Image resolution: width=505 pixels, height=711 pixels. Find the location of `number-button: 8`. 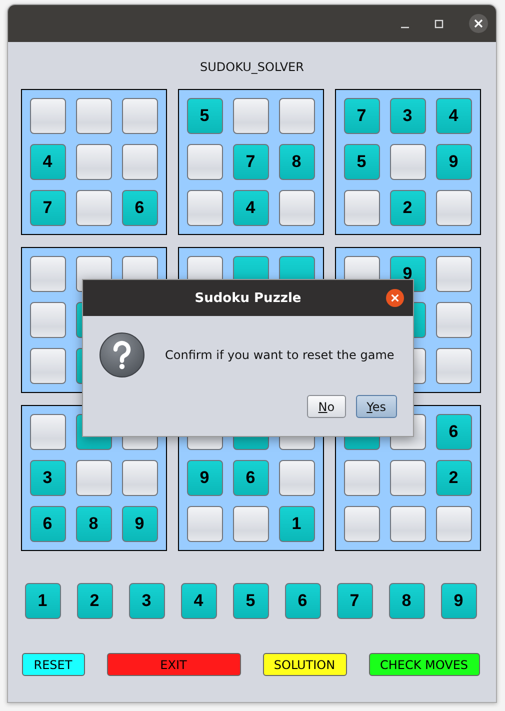

number-button: 8 is located at coordinates (406, 601).